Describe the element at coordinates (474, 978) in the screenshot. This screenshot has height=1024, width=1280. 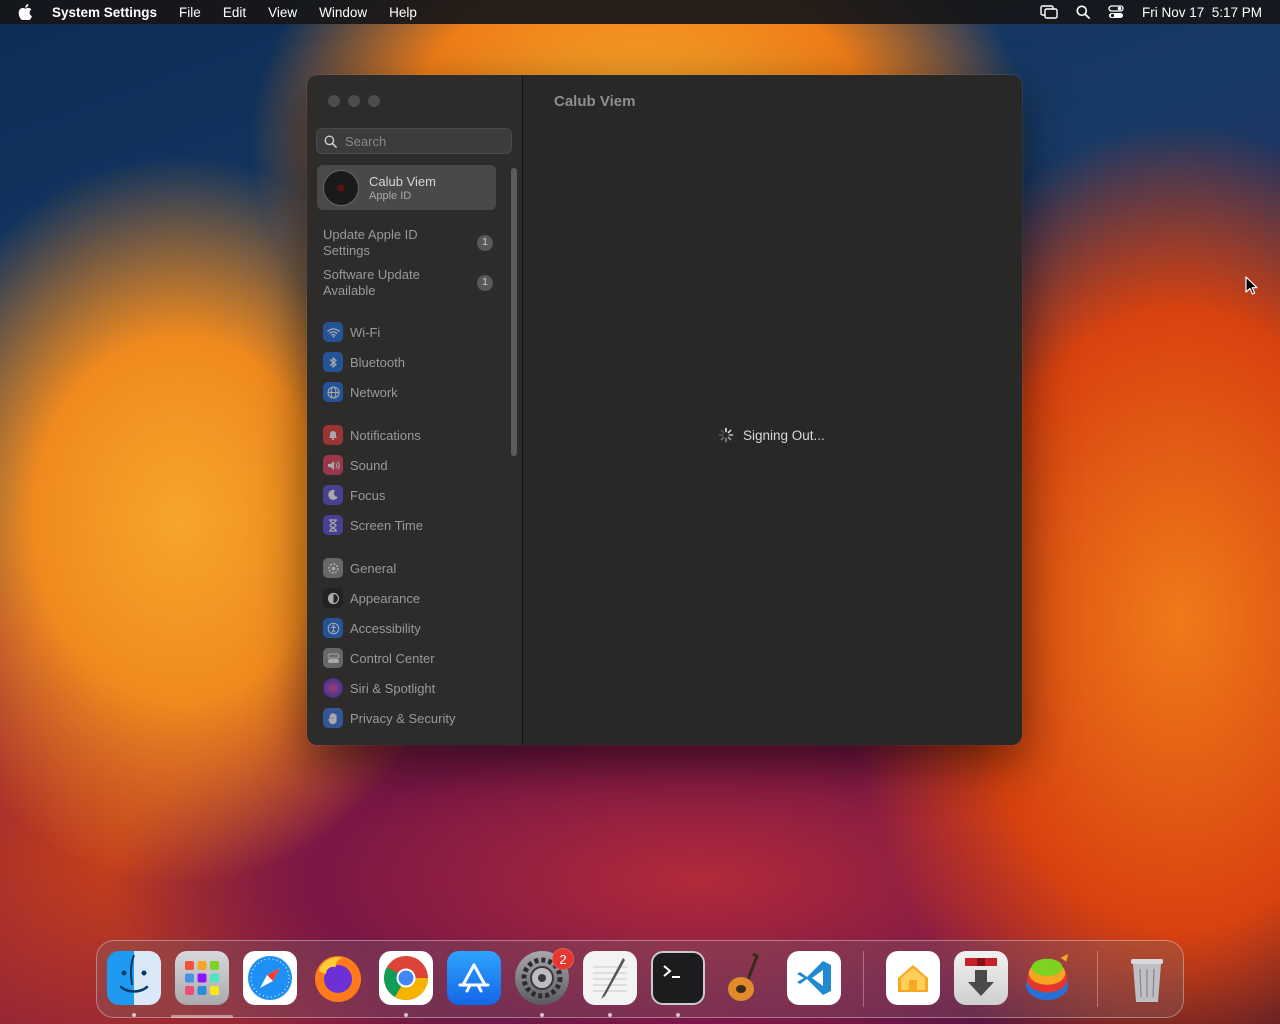
I see `app-store-icon` at that location.